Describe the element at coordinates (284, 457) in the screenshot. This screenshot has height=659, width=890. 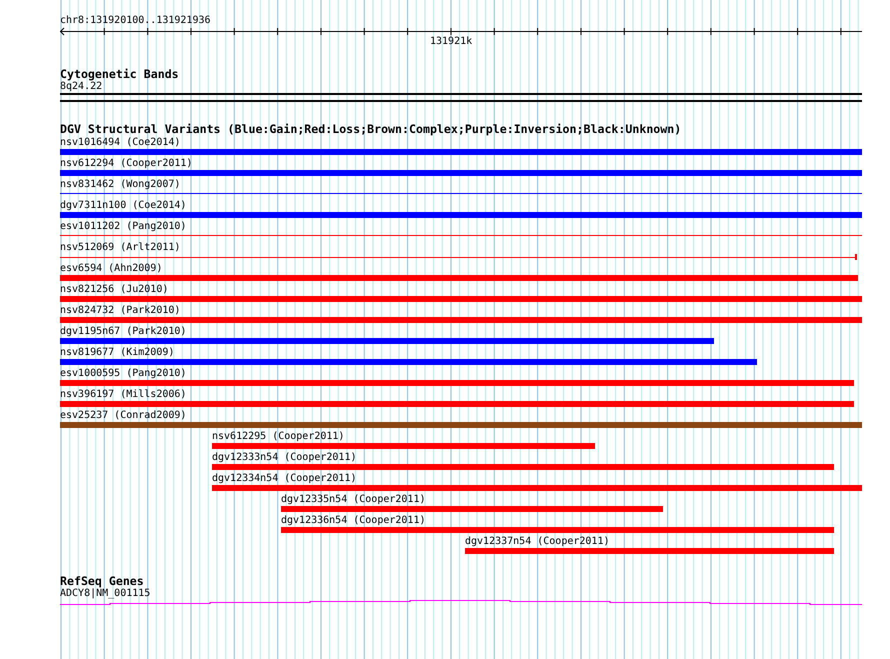
I see `feature-label: dgv12333n54 (Cooper2011)` at that location.